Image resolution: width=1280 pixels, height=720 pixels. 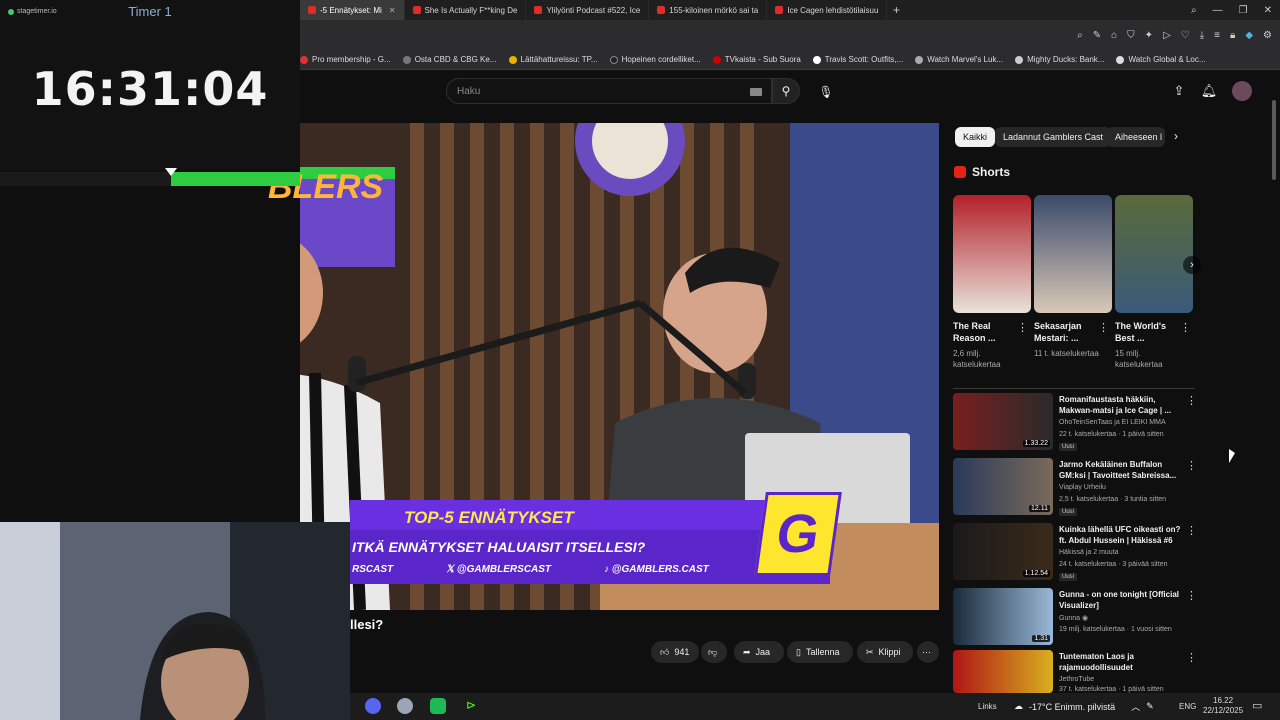 I want to click on search-button: ⚲, so click(x=786, y=91).